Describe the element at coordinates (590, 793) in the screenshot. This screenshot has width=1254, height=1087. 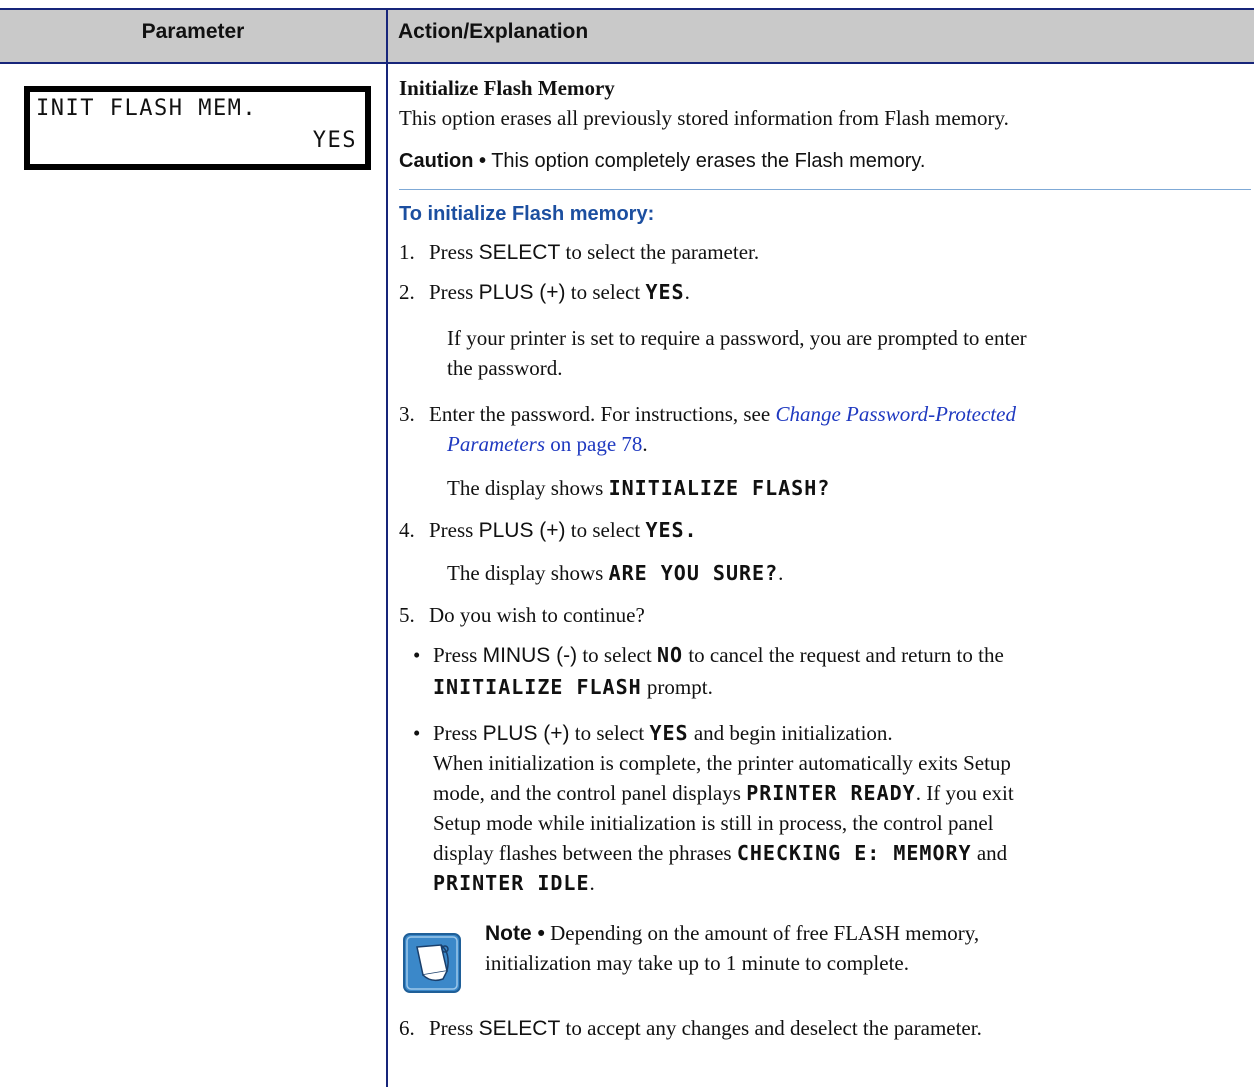
I see `step-text: mode, and the control panel displays` at that location.